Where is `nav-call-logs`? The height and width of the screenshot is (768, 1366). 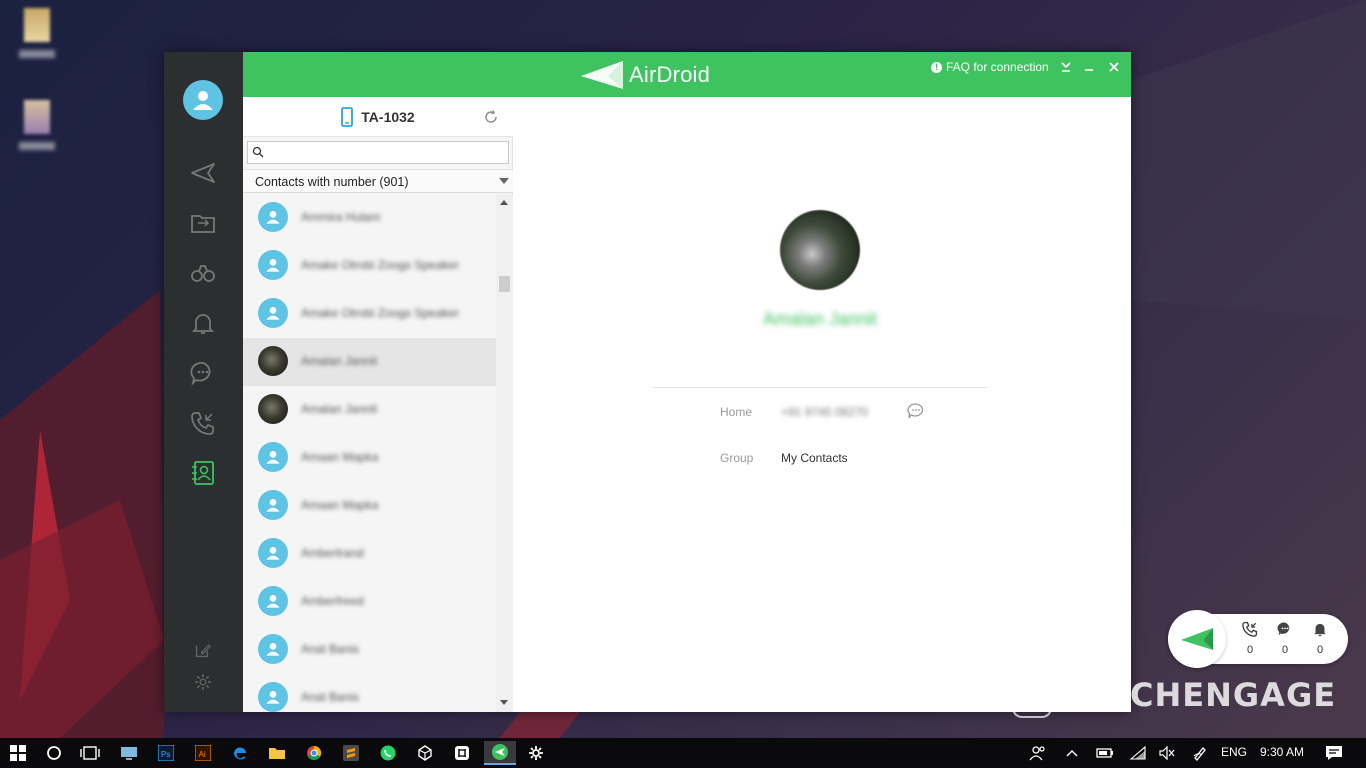 nav-call-logs is located at coordinates (203, 423).